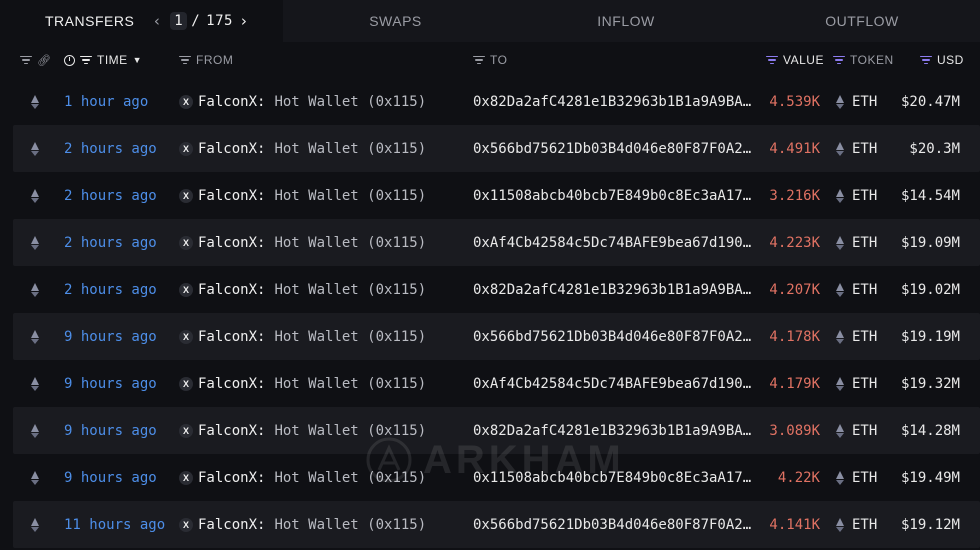 The width and height of the screenshot is (980, 550). Describe the element at coordinates (206, 60) in the screenshot. I see `header-from: FROM` at that location.